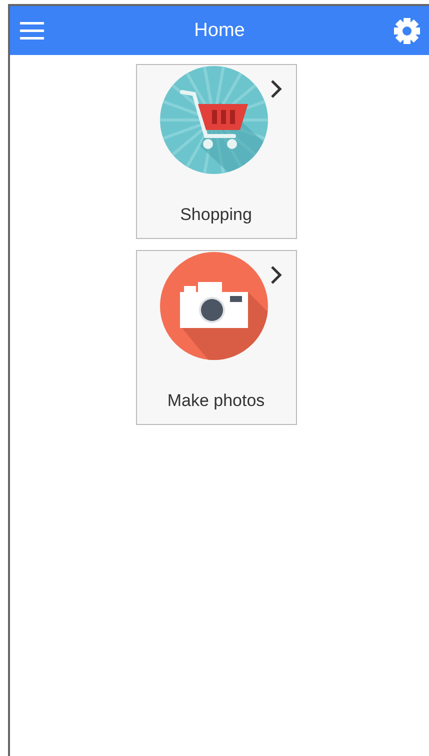 The image size is (429, 756). What do you see at coordinates (214, 306) in the screenshot?
I see `camera-icon` at bounding box center [214, 306].